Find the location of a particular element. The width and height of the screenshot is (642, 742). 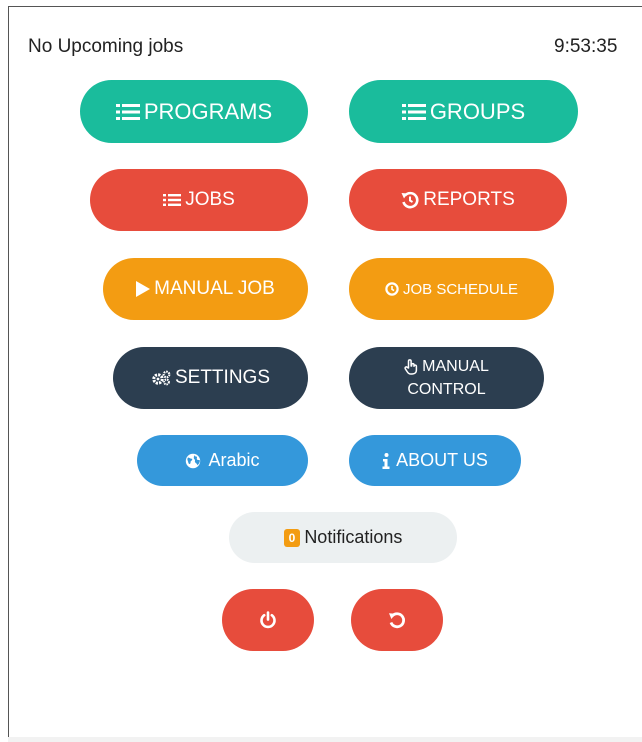

about-us-button: ABOUT US is located at coordinates (435, 460).